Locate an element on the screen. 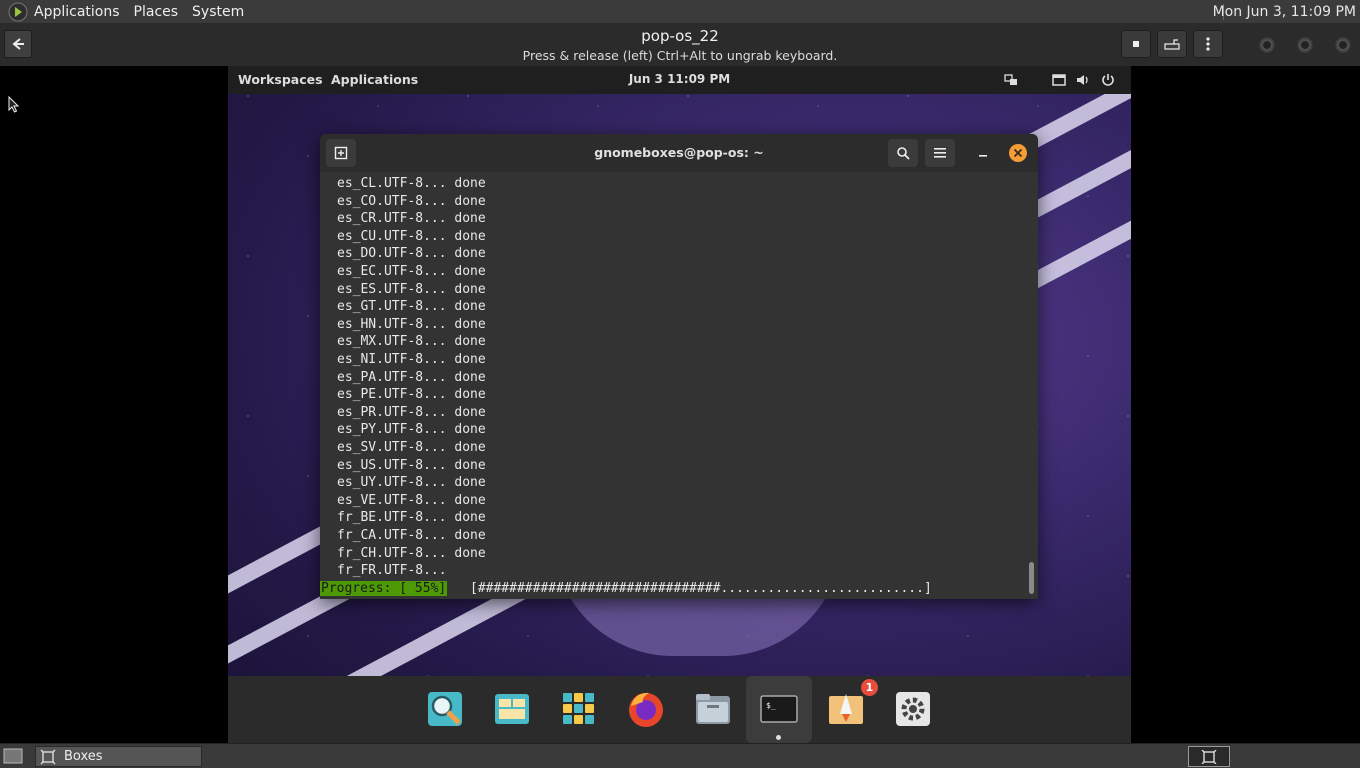 The image size is (1360, 768). workspace-icon is located at coordinates (1209, 756).